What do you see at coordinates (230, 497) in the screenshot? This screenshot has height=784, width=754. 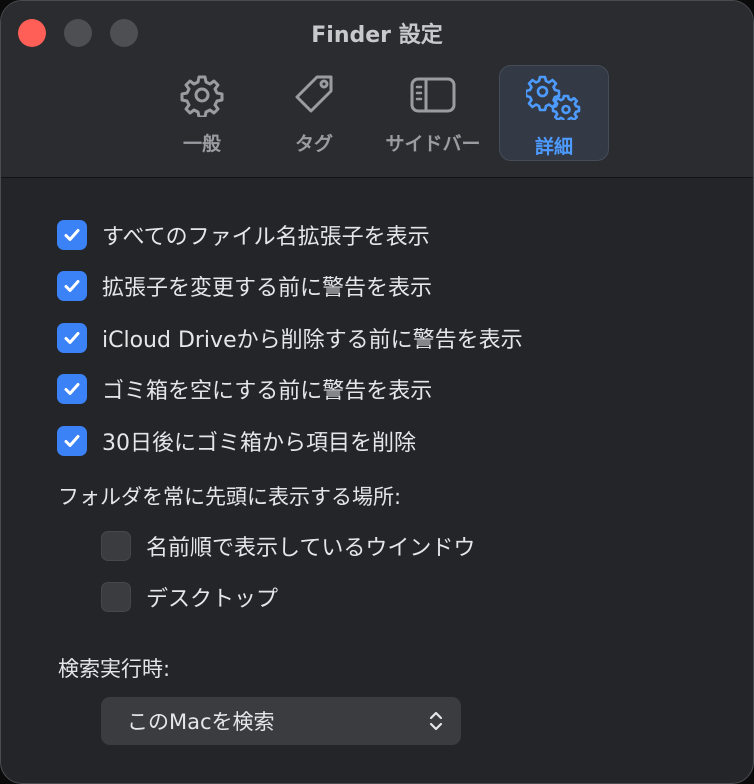 I see `folders-on-top-label: フォルダを常に先頭に表示する場所:` at bounding box center [230, 497].